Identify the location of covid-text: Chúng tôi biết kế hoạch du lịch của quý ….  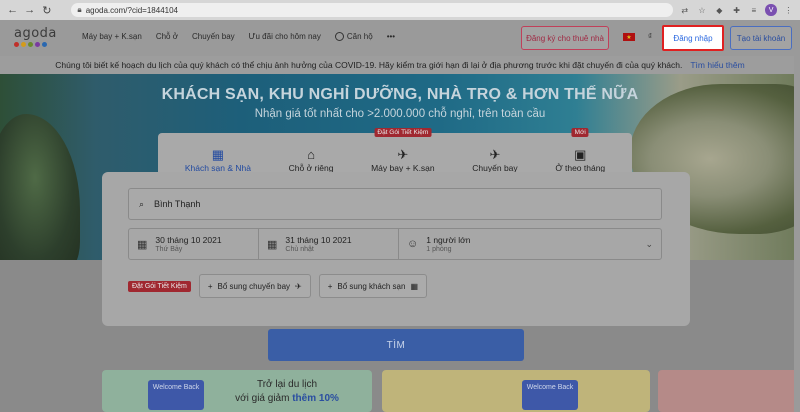
(369, 65).